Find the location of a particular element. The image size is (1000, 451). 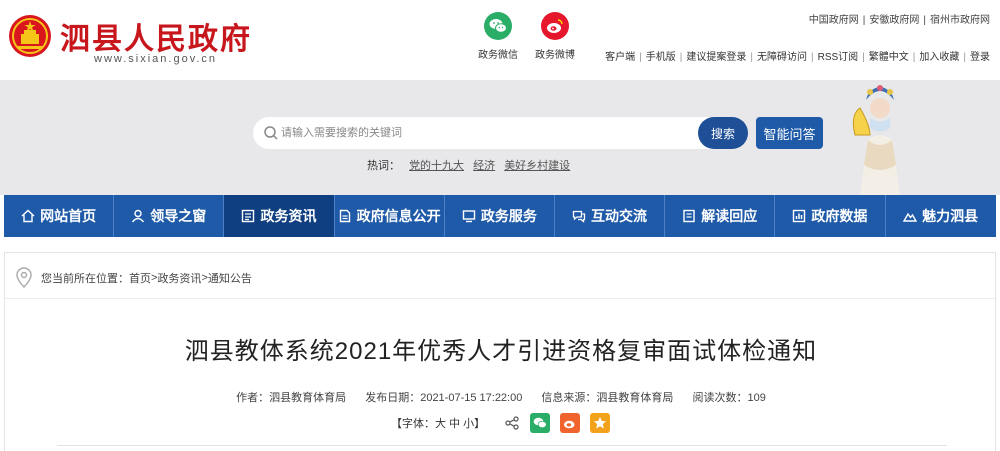

breadcrumb-prefix: 您当前所在位置： is located at coordinates (85, 279).